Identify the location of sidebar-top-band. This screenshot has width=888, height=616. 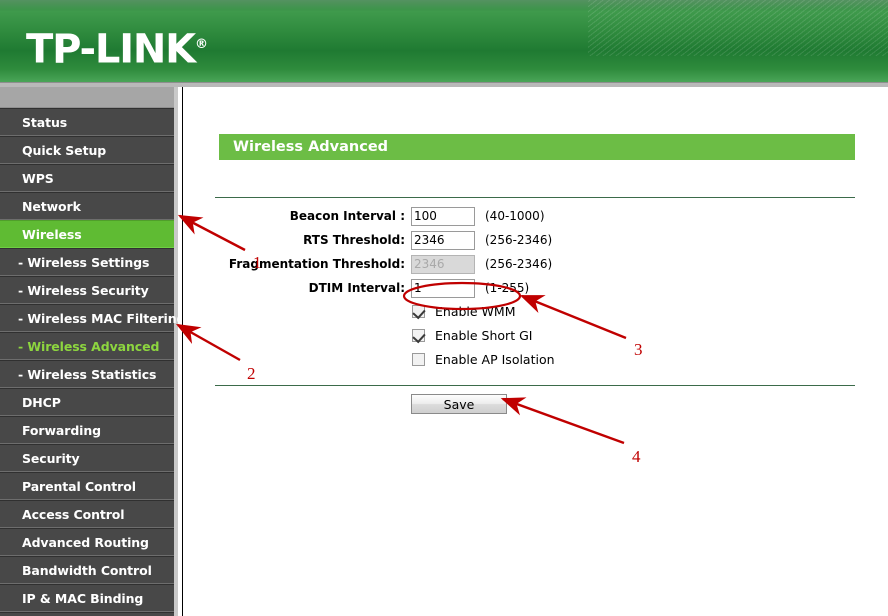
(87, 97).